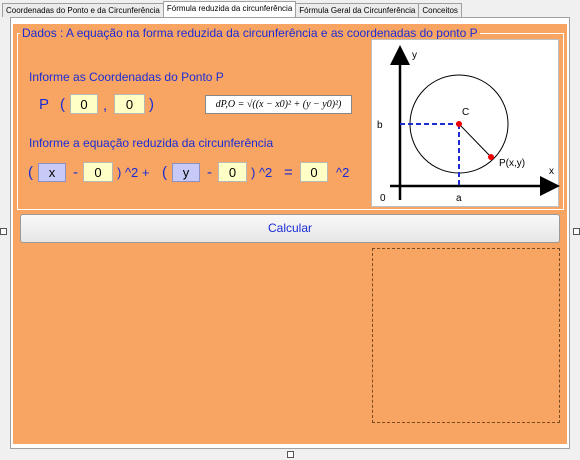 The image size is (580, 460). What do you see at coordinates (84, 104) in the screenshot?
I see `point-x-input` at bounding box center [84, 104].